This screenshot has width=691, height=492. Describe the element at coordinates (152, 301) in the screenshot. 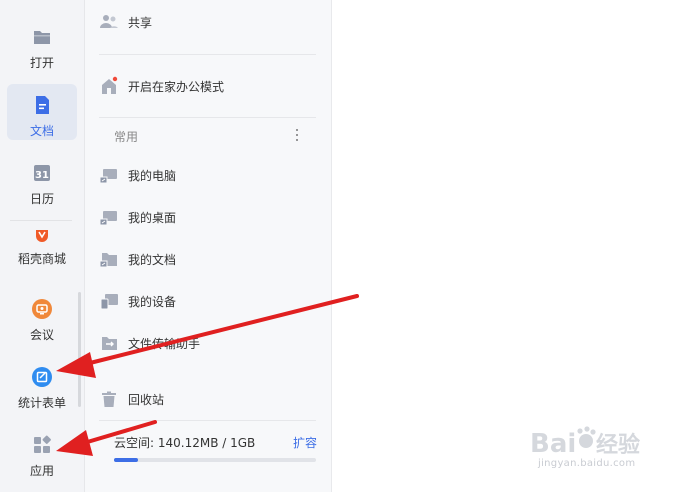

I see `place-label: 我的设备` at that location.